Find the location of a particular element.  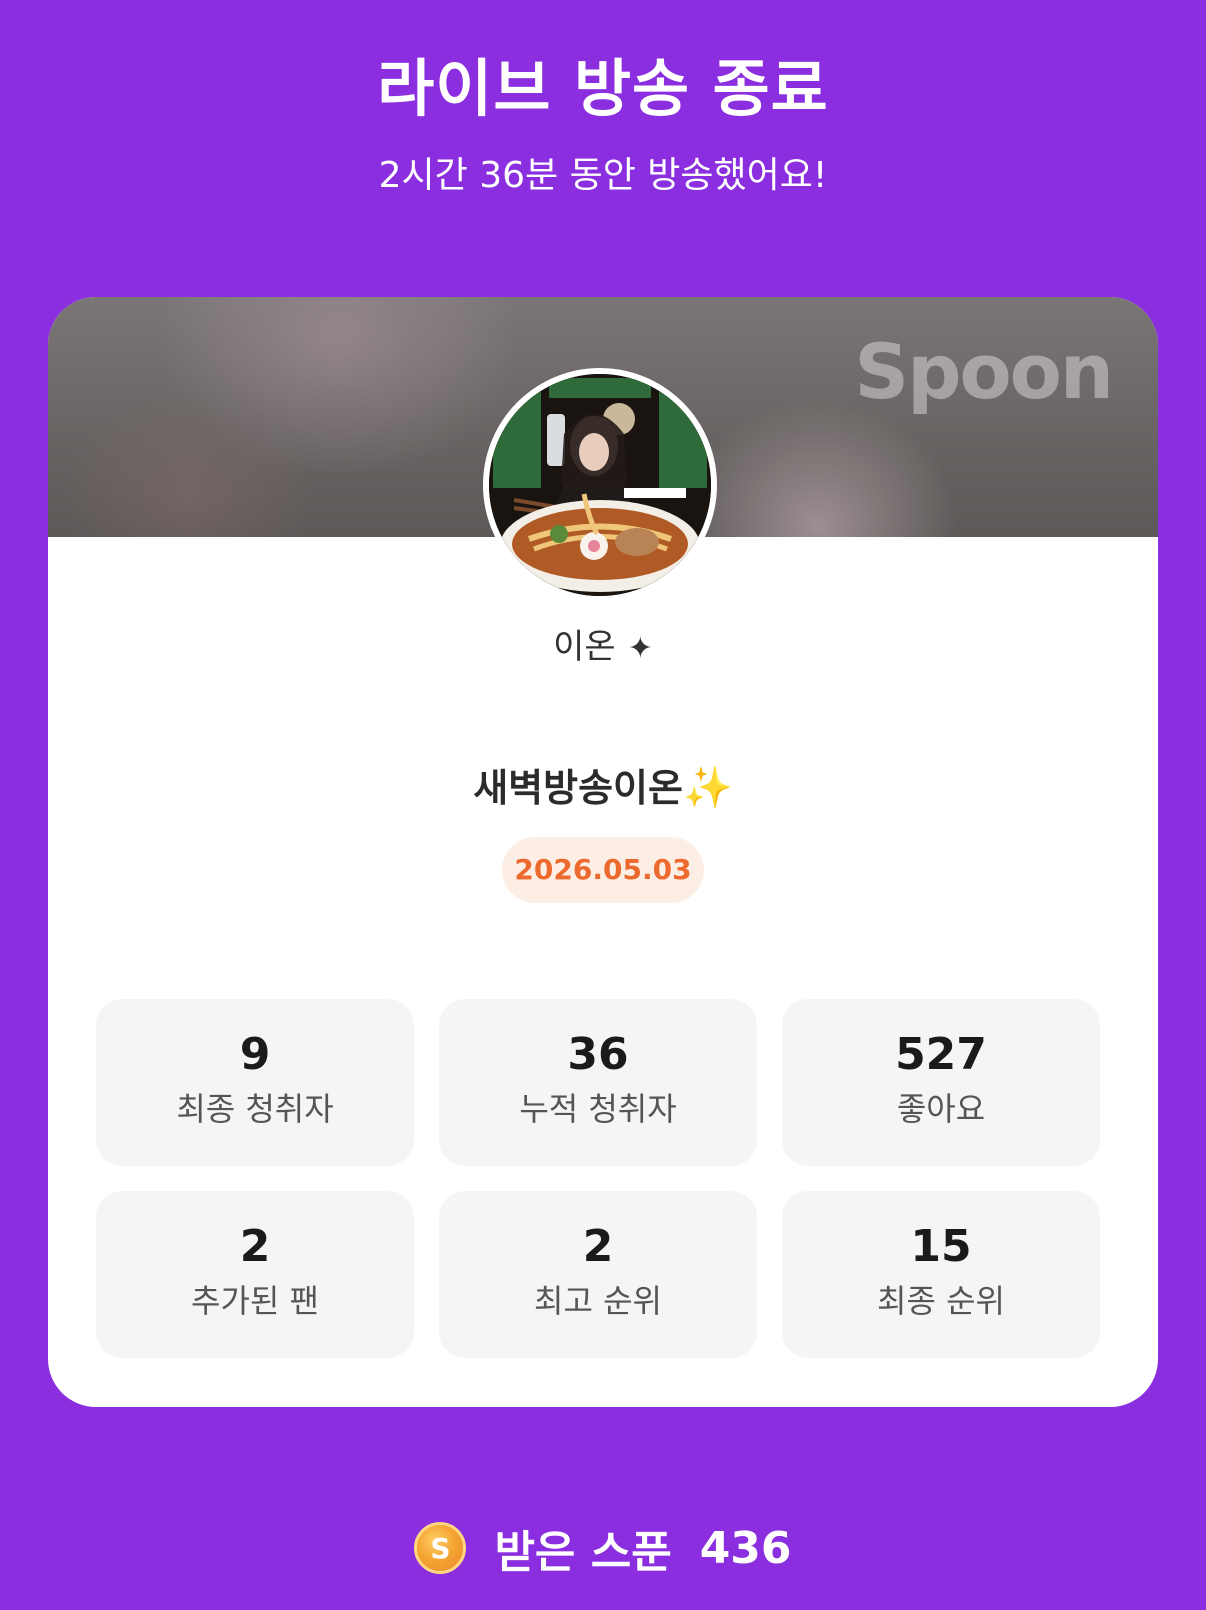

live-title-text: 새벽방송이온 is located at coordinates (578, 788).